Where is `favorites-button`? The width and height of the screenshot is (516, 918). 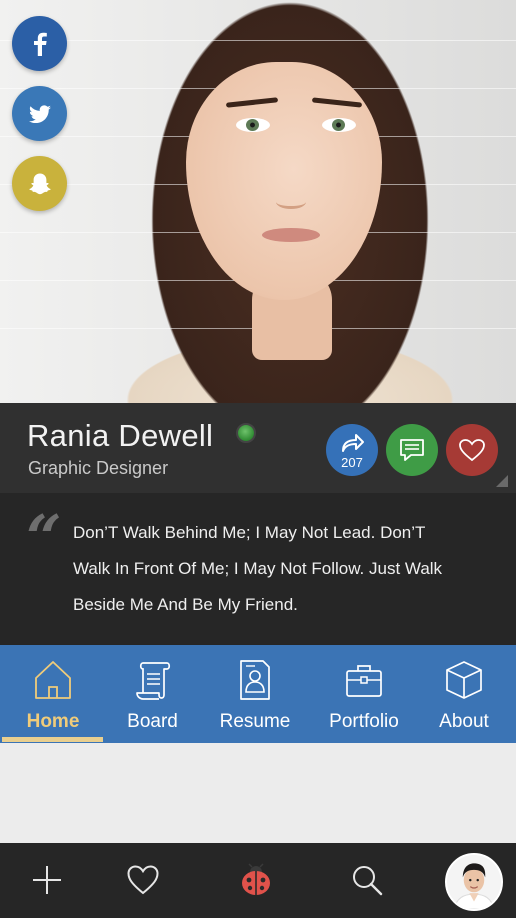
favorites-button is located at coordinates (143, 880).